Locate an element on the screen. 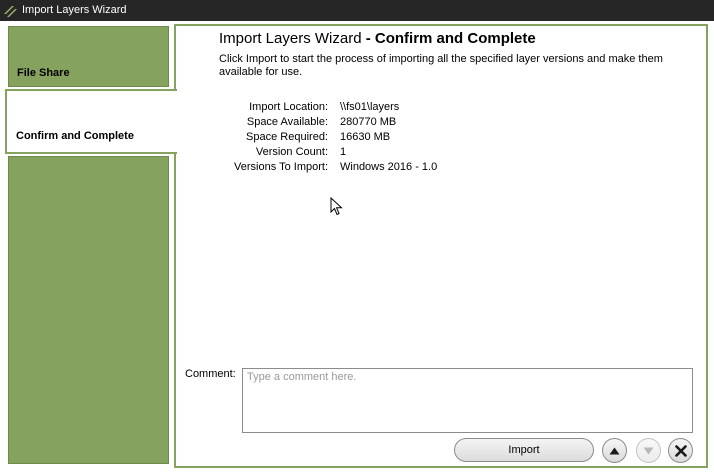 Image resolution: width=714 pixels, height=474 pixels. nav-empty-area is located at coordinates (88, 310).